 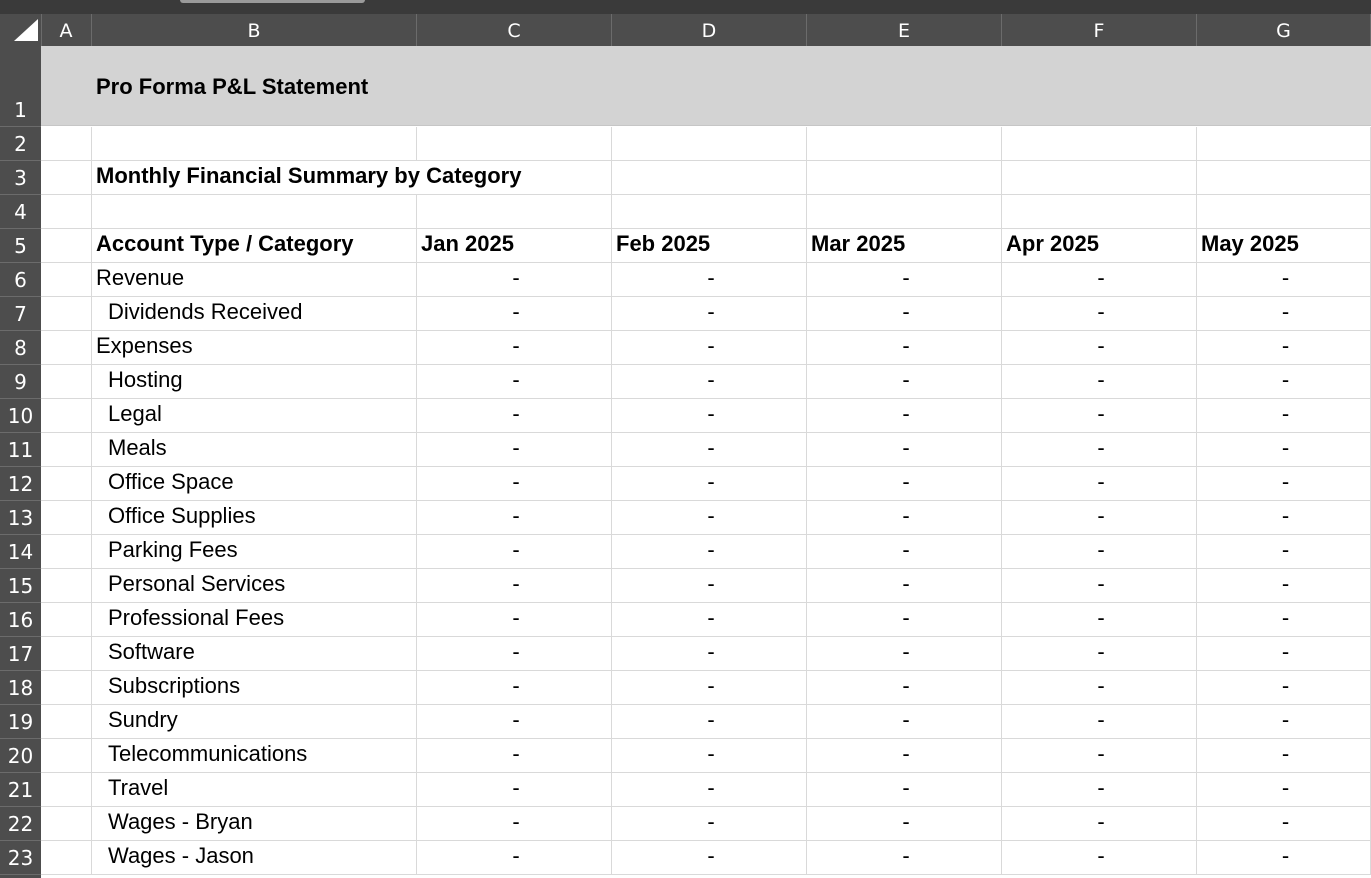 What do you see at coordinates (20, 790) in the screenshot?
I see `row-header-21: 21` at bounding box center [20, 790].